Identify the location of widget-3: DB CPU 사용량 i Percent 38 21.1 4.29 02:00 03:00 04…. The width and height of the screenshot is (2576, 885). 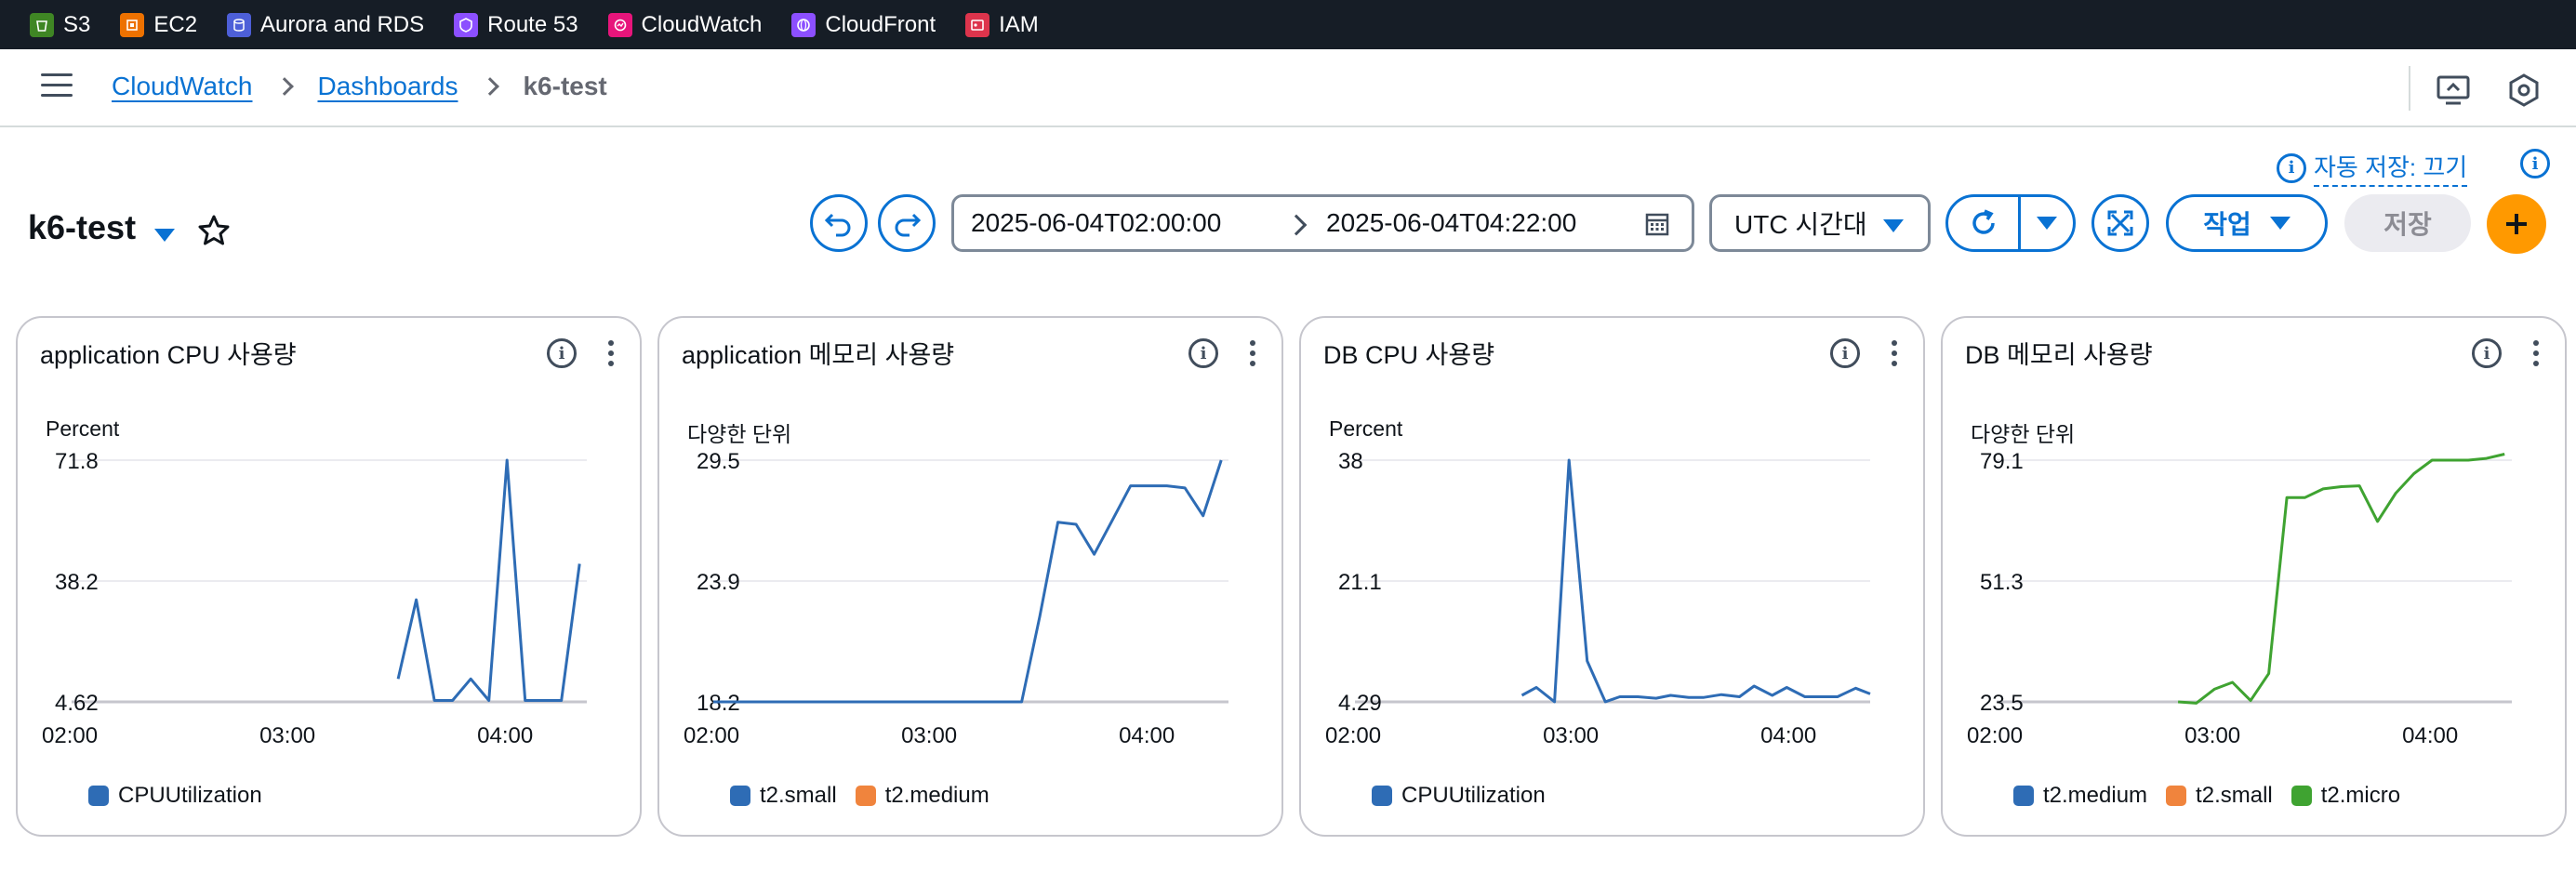
(1612, 576).